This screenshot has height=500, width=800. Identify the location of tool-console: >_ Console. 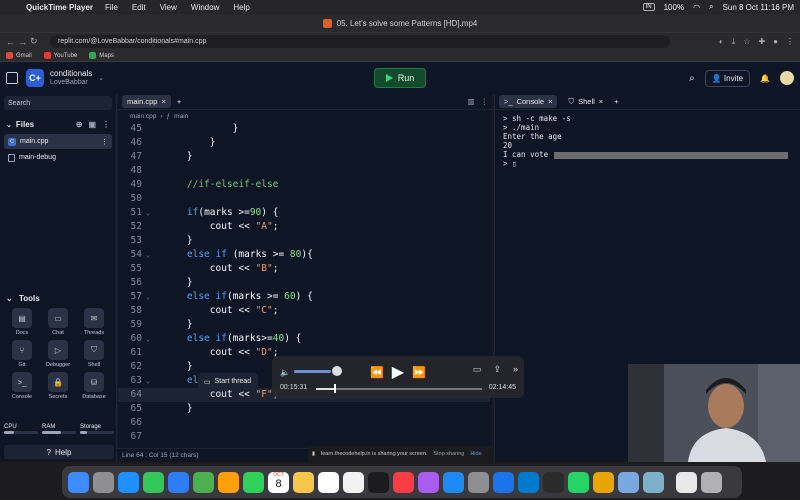
(22, 386).